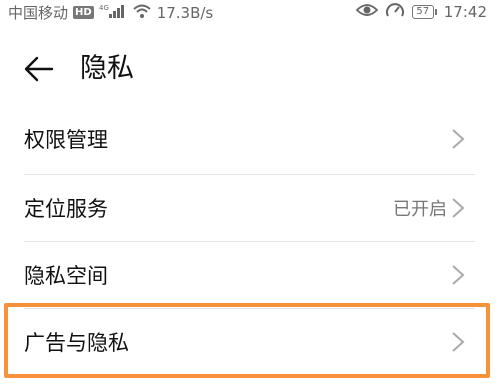  Describe the element at coordinates (420, 209) in the screenshot. I see `location-status-value: 已开启` at that location.